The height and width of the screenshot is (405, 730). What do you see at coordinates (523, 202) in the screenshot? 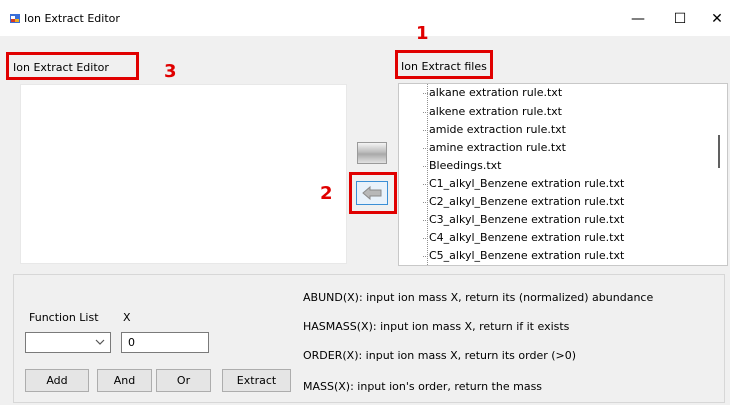
I see `file-item: C2_alkyl_Benzene extration rule.txt` at bounding box center [523, 202].